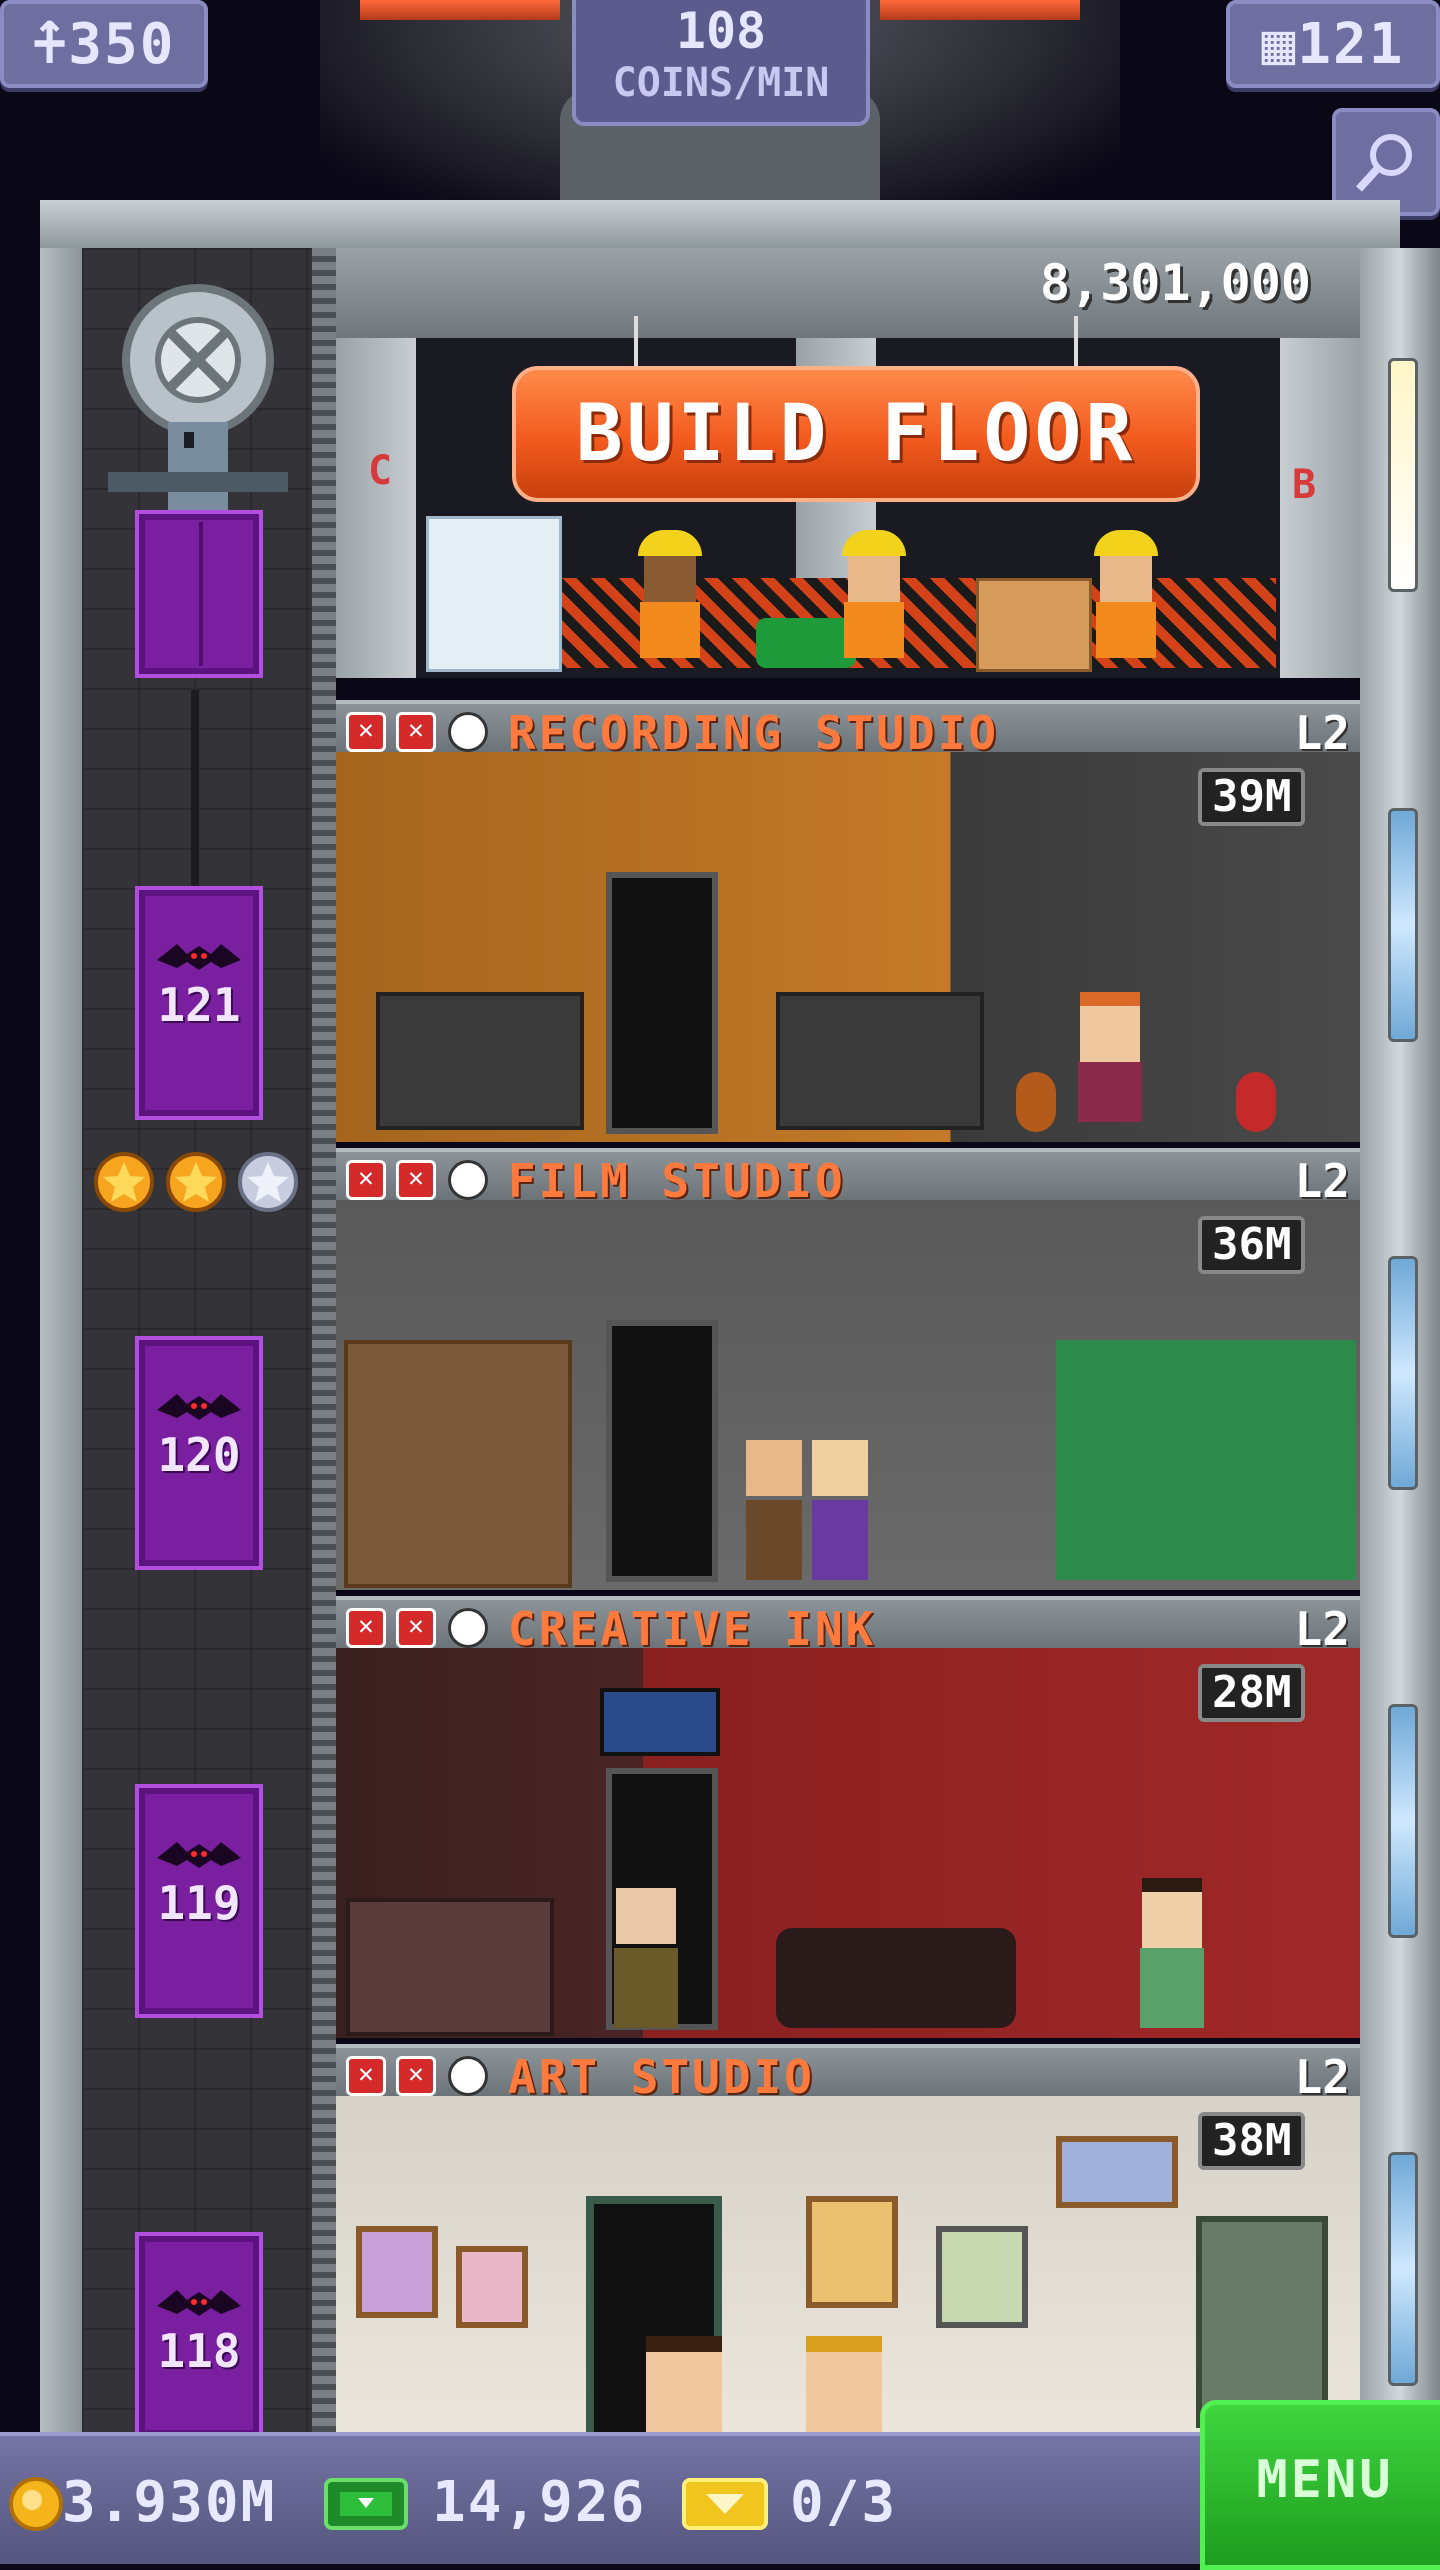 This screenshot has width=1440, height=2570. I want to click on elevator-car: 120, so click(199, 1453).